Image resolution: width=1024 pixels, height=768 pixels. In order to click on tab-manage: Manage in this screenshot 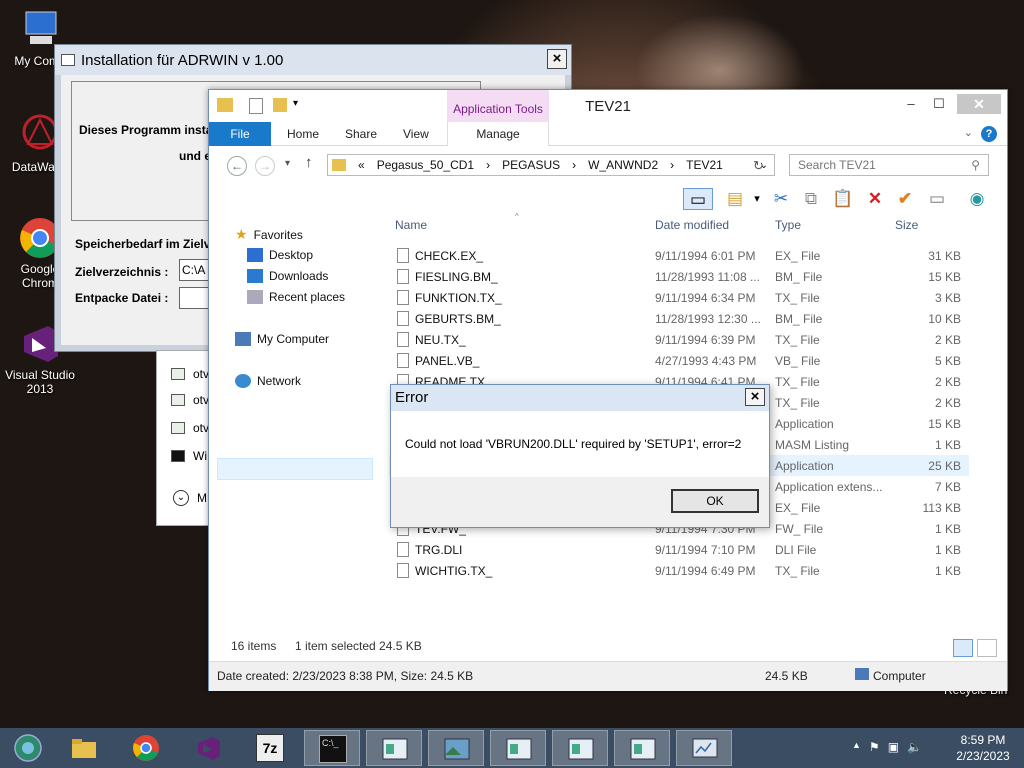, I will do `click(498, 134)`.